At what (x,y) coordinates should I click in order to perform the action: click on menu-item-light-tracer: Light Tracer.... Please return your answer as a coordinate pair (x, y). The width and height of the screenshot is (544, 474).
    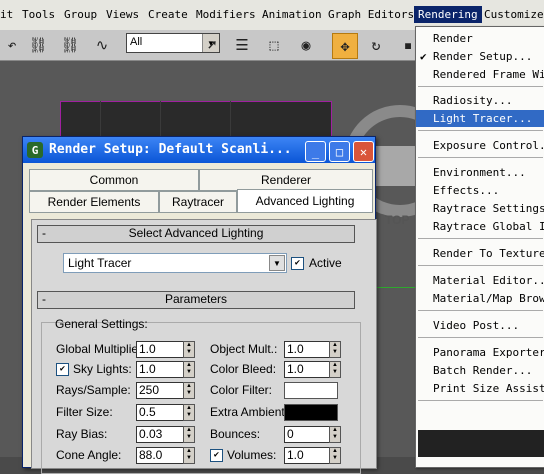
    Looking at the image, I should click on (480, 118).